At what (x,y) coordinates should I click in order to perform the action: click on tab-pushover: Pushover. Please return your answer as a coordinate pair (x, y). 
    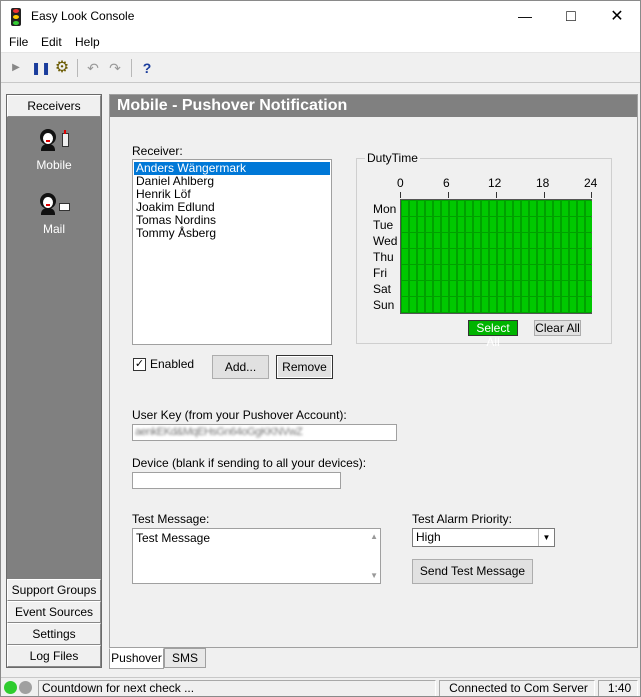
    Looking at the image, I should click on (136, 658).